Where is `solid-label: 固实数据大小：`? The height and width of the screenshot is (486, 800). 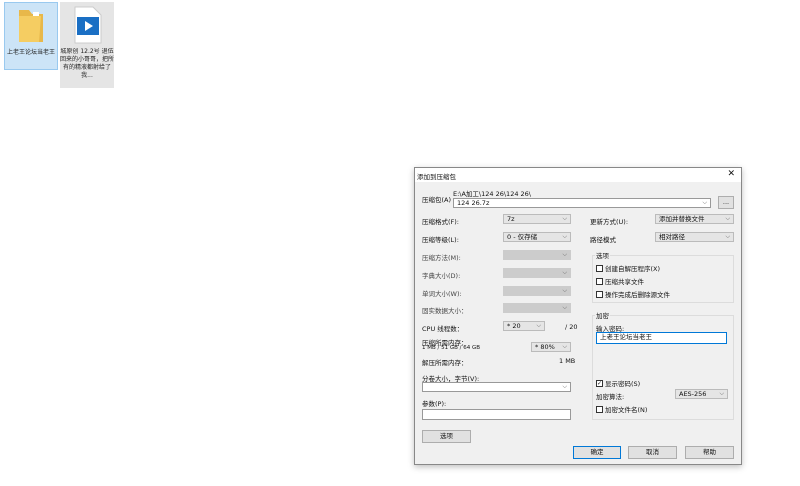 solid-label: 固实数据大小： is located at coordinates (445, 311).